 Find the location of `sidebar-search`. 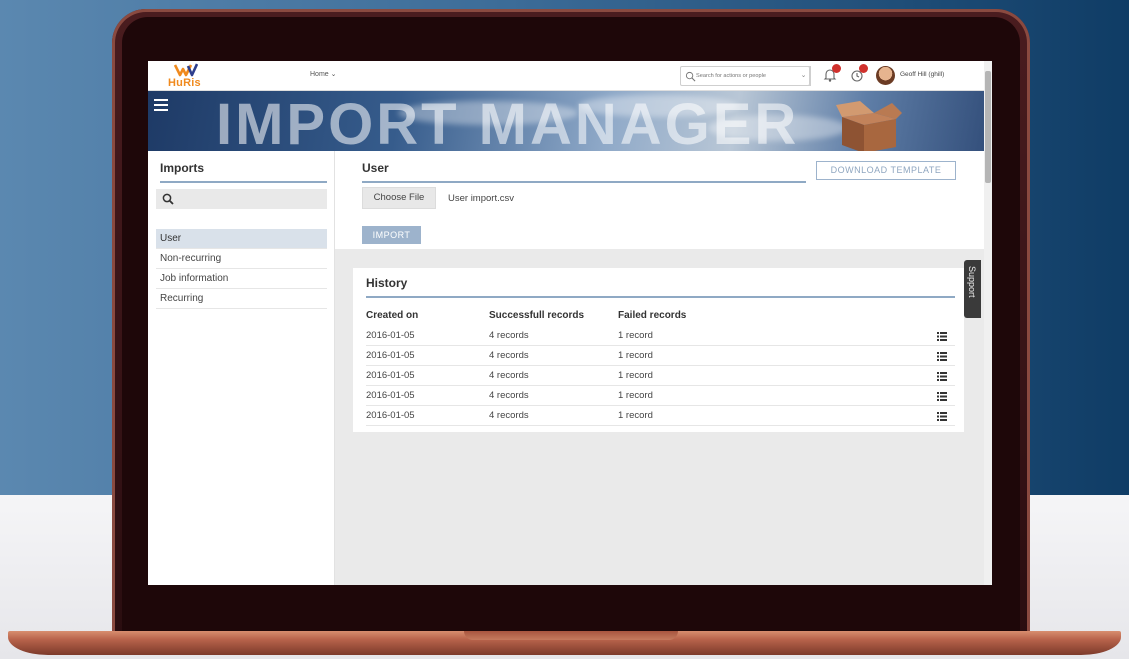

sidebar-search is located at coordinates (241, 199).